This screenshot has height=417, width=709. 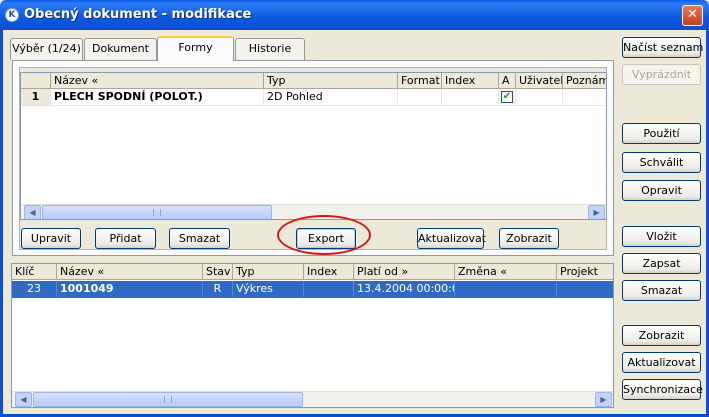 What do you see at coordinates (661, 190) in the screenshot?
I see `opravit-button: Opravit` at bounding box center [661, 190].